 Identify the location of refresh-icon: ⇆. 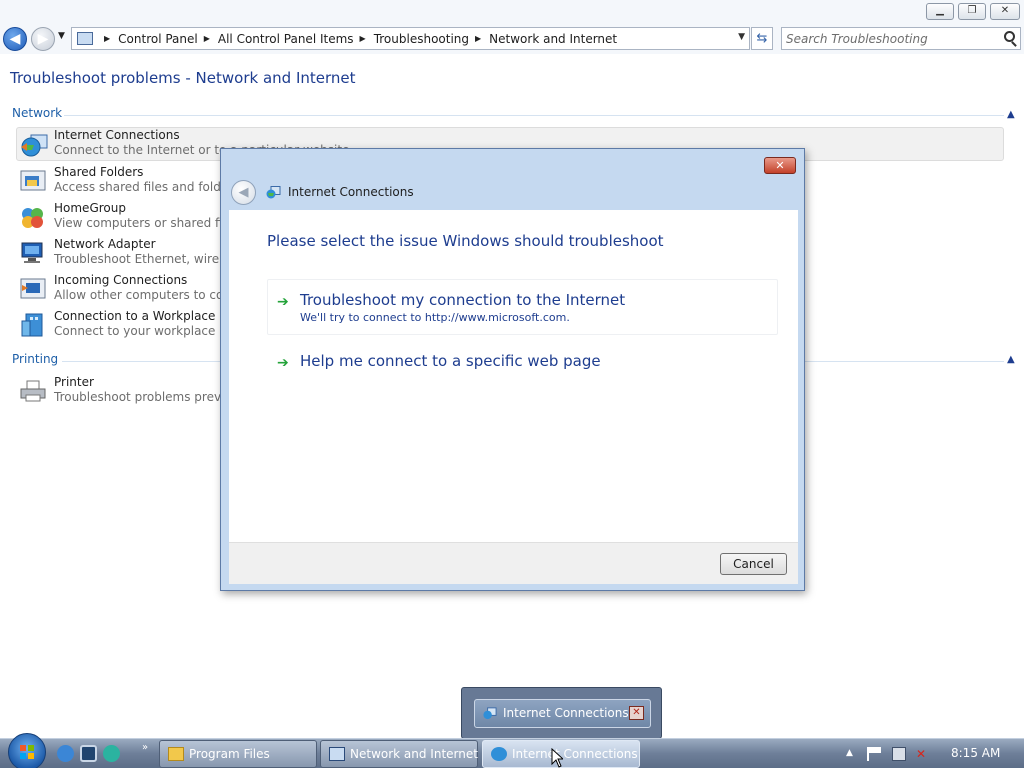
(762, 38).